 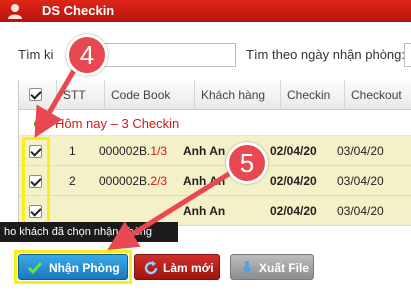 What do you see at coordinates (151, 268) in the screenshot?
I see `refresh-icon` at bounding box center [151, 268].